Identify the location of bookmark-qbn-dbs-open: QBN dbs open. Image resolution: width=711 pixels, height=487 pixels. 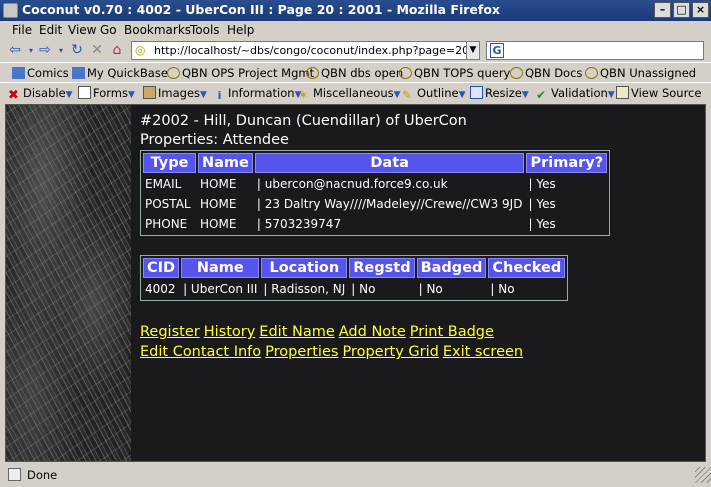
(354, 73).